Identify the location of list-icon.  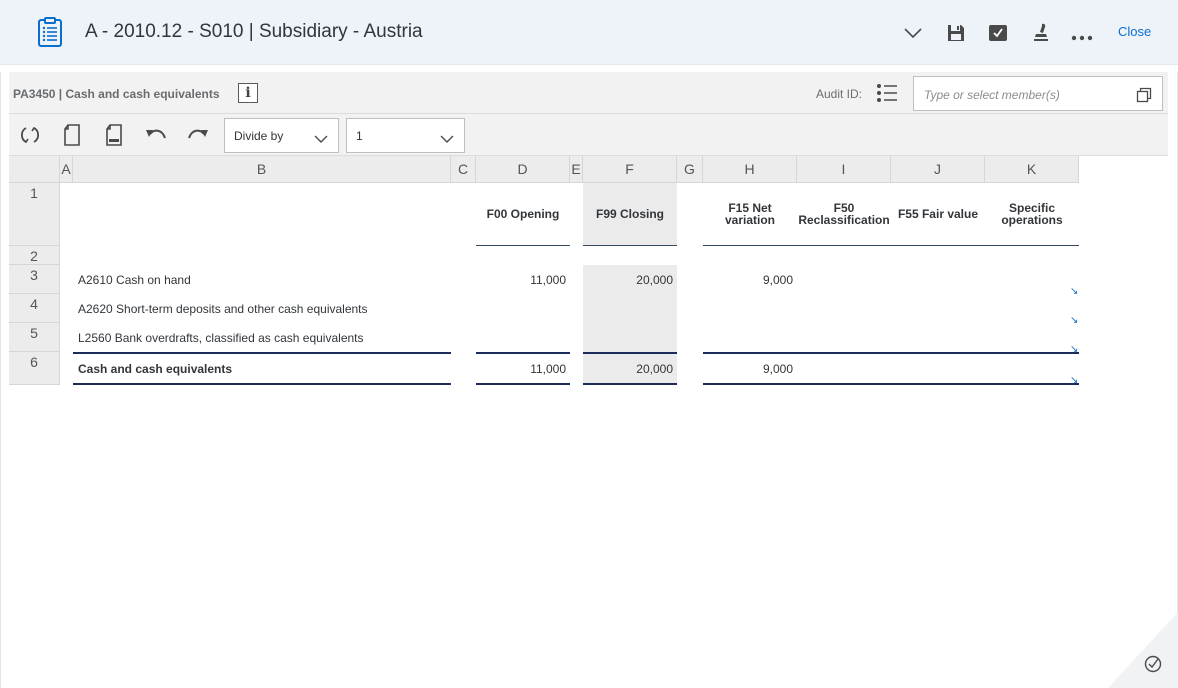
(887, 93).